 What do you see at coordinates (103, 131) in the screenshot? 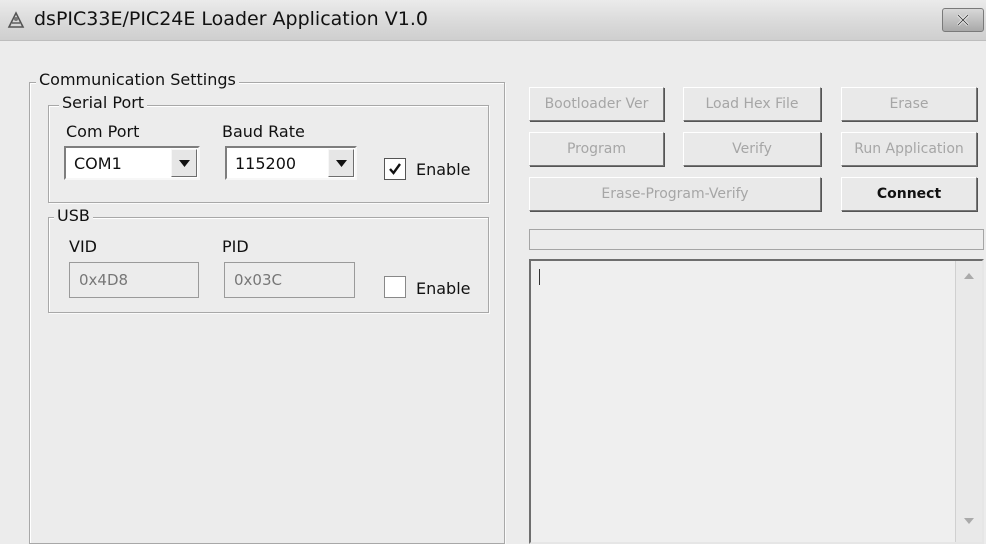
I see `com-port-label: Com Port` at bounding box center [103, 131].